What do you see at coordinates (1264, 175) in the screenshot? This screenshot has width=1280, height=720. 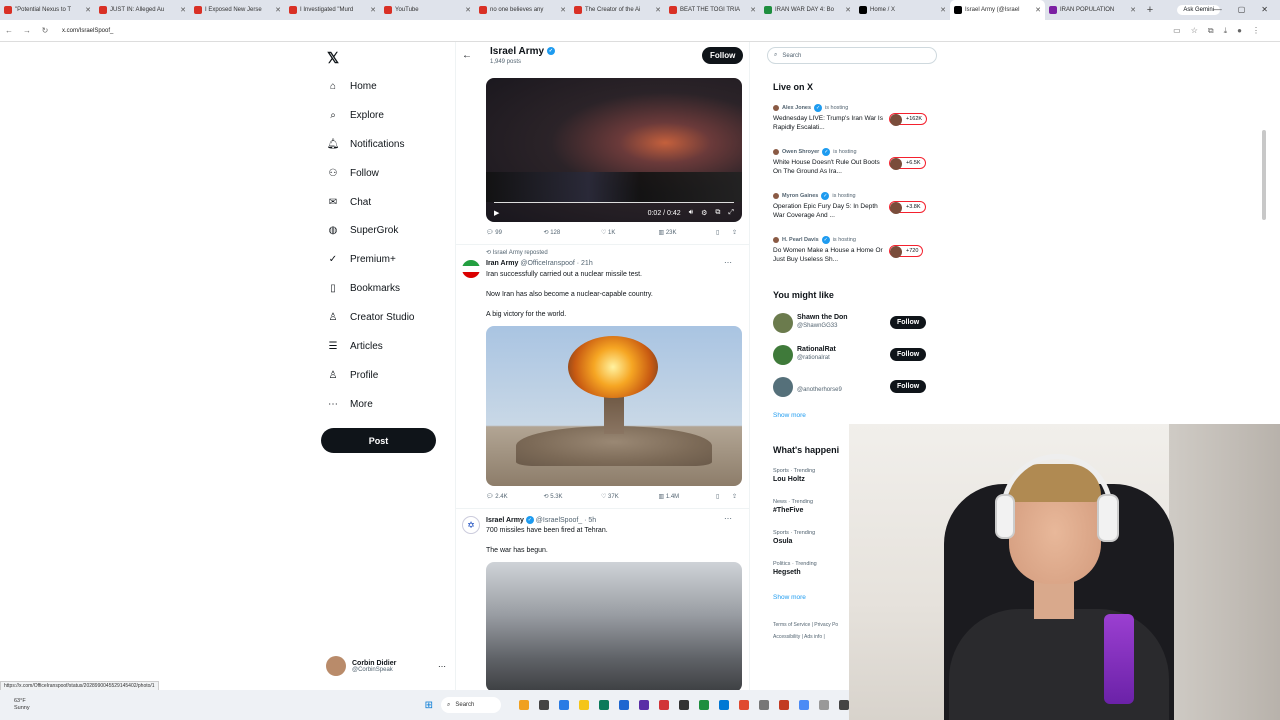 I see `page-scrollbar` at bounding box center [1264, 175].